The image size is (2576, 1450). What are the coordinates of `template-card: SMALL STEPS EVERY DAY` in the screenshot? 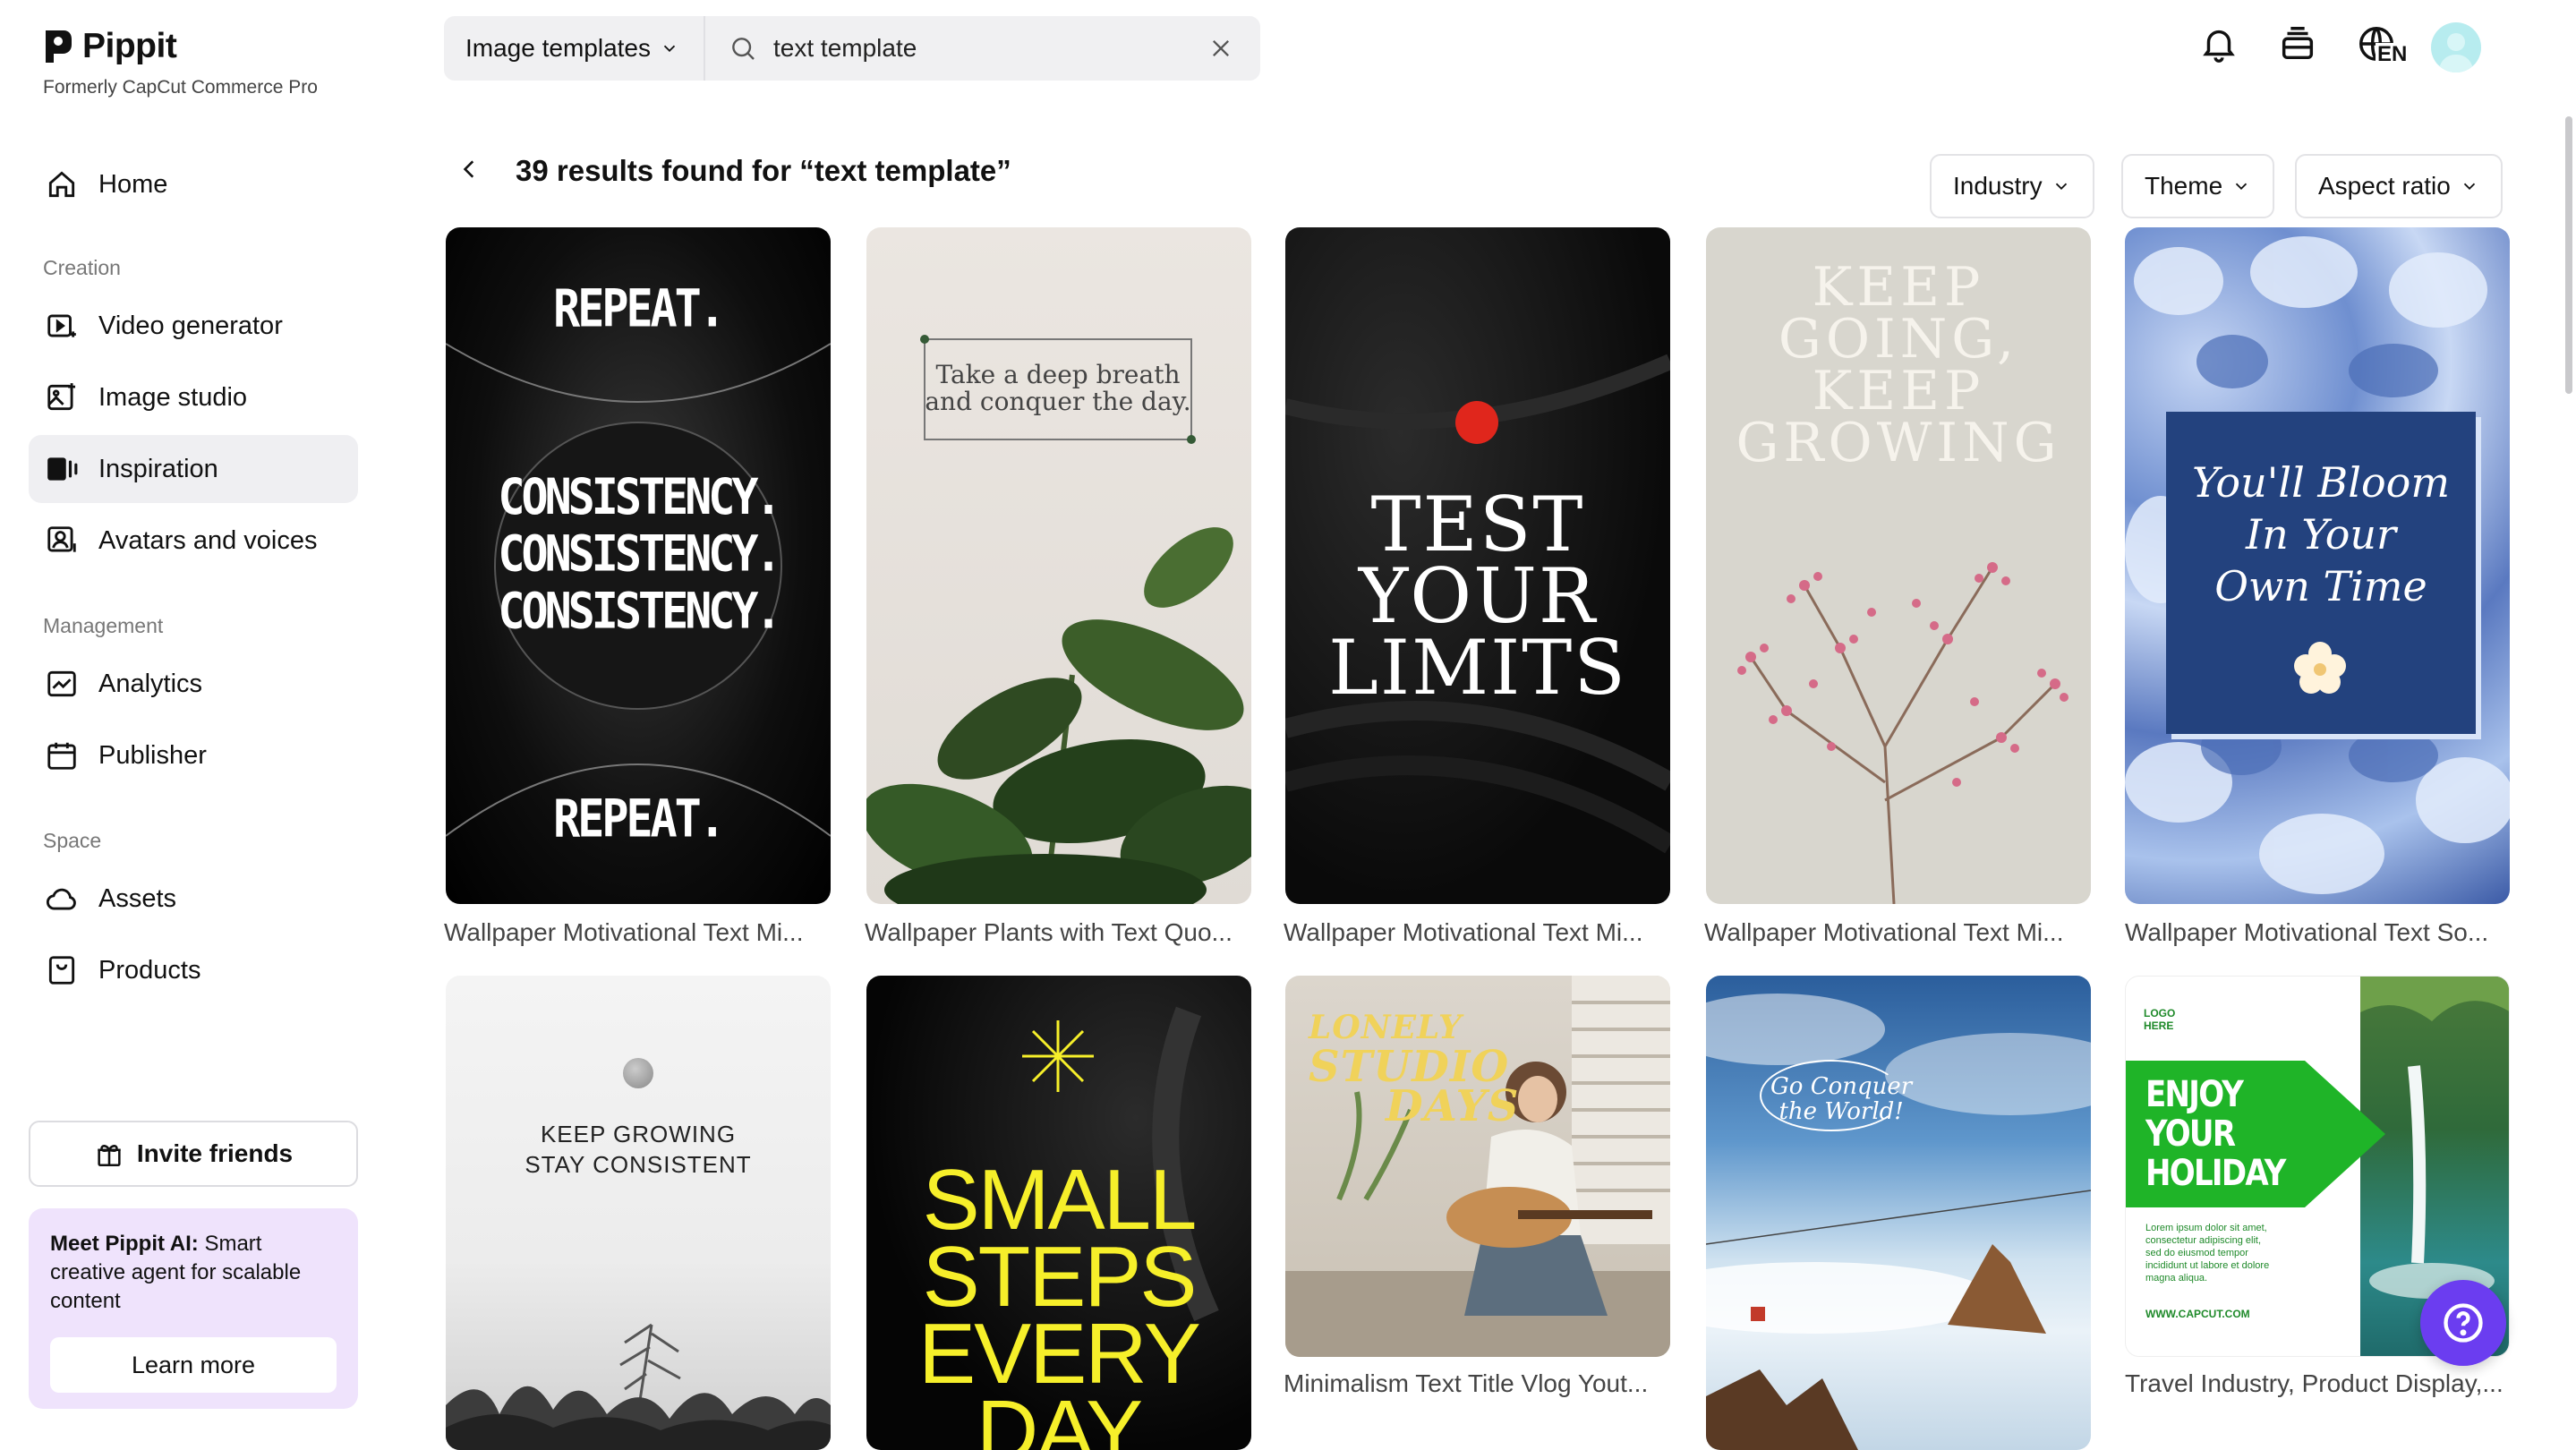 It's located at (1058, 1213).